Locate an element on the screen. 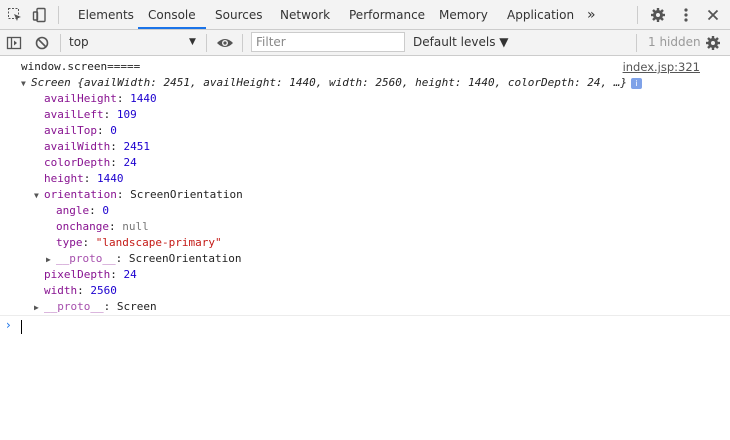  property-row: colorDepth: 24 is located at coordinates (90, 162).